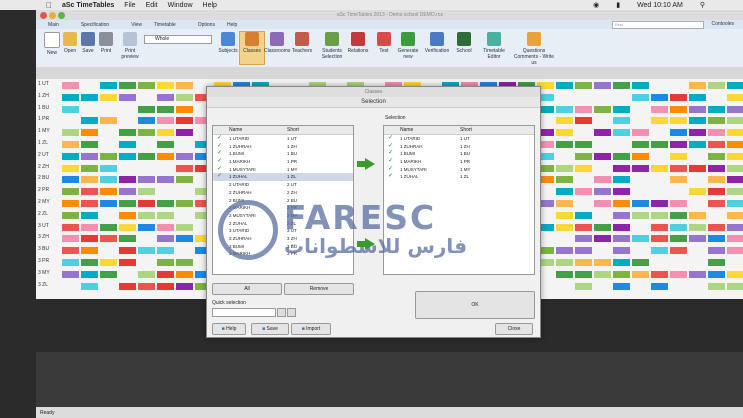 The width and height of the screenshot is (743, 418). Describe the element at coordinates (534, 49) in the screenshot. I see `questions-comments-button: Questions Comments - Write us` at that location.